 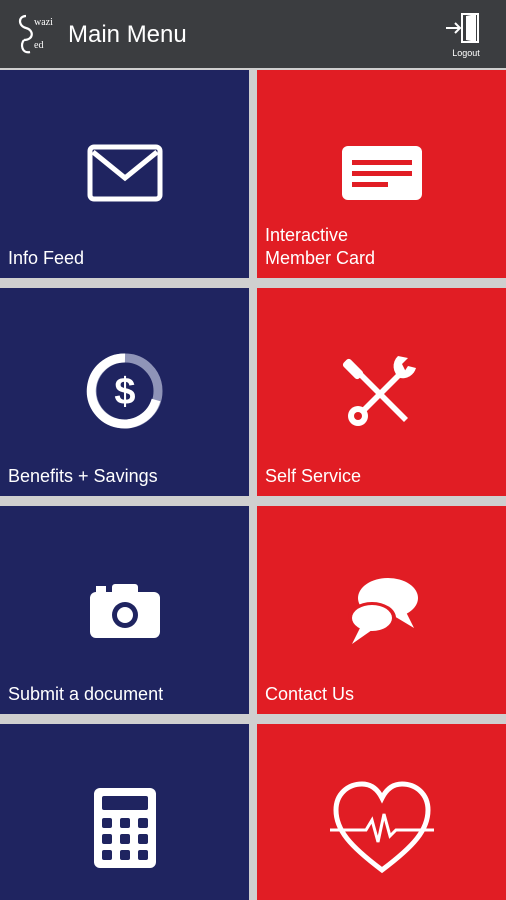 I want to click on page-title: Main Menu, so click(x=127, y=34).